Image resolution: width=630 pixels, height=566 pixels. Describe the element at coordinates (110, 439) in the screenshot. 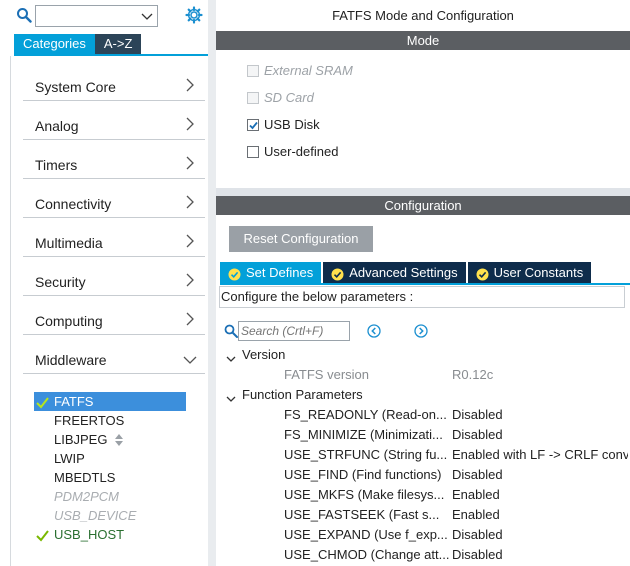

I see `middleware-item-libjpeg: LIBJPEG` at that location.